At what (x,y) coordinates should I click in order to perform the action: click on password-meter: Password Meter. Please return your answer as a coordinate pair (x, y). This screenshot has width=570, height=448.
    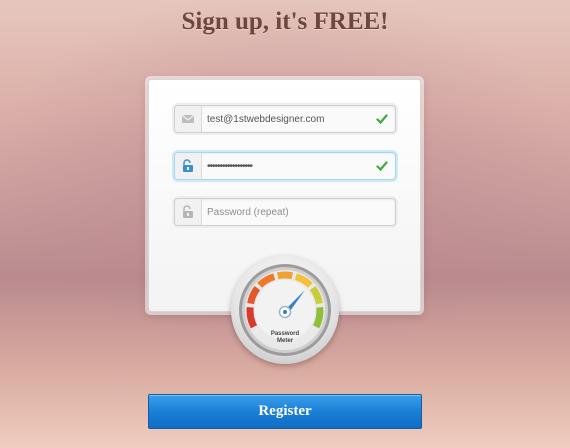
    Looking at the image, I should click on (285, 310).